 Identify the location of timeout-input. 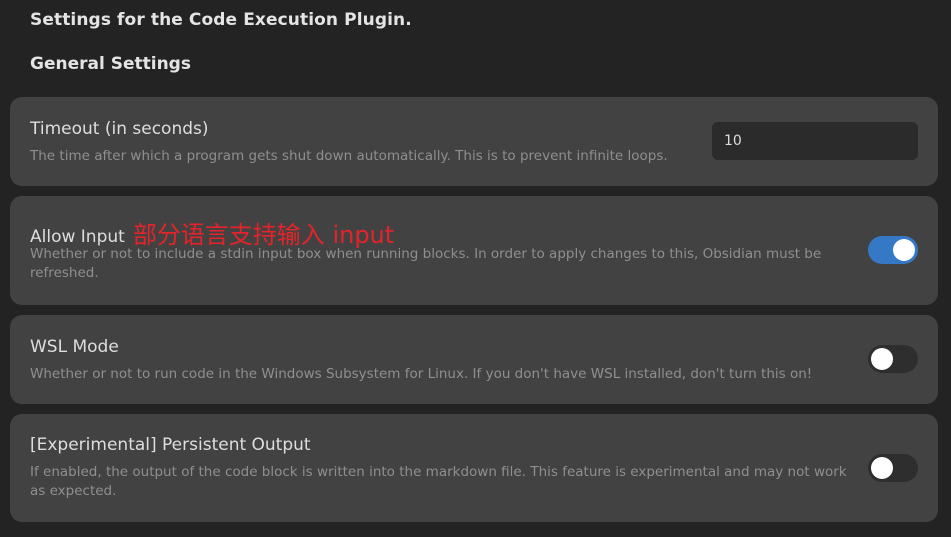
(815, 141).